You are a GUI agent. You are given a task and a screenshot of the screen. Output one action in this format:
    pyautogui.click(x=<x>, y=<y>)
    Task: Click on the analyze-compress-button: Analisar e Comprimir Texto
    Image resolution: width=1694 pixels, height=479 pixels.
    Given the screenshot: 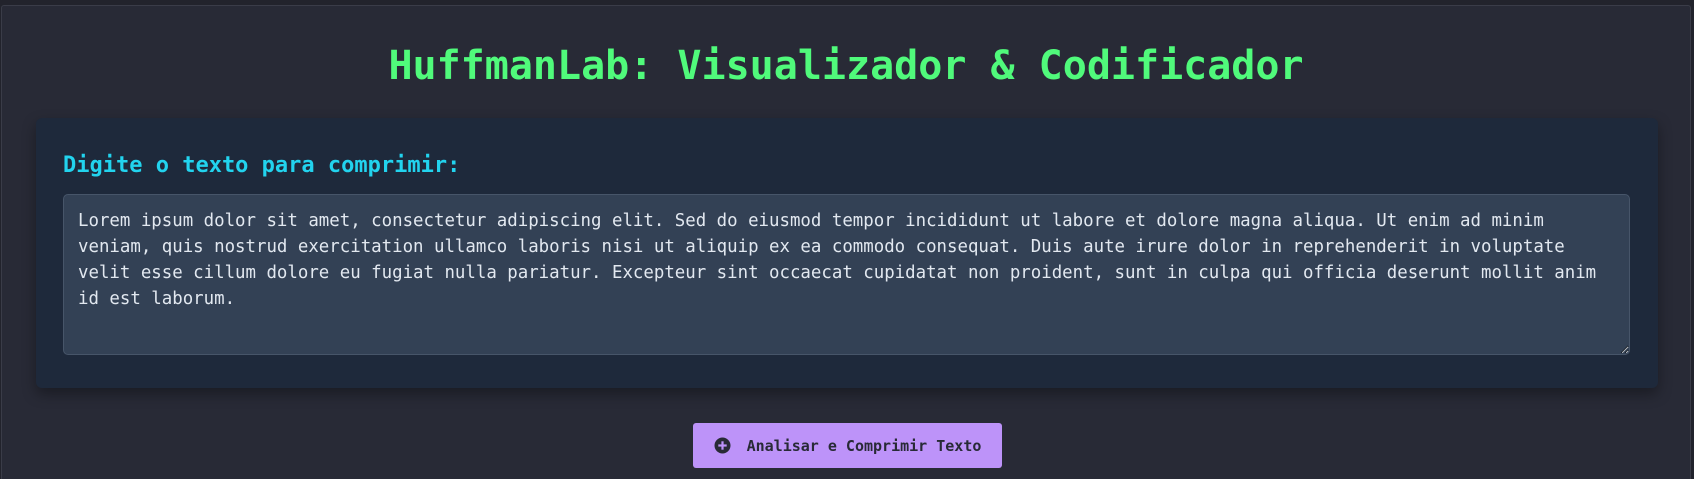 What is the action you would take?
    pyautogui.click(x=847, y=445)
    